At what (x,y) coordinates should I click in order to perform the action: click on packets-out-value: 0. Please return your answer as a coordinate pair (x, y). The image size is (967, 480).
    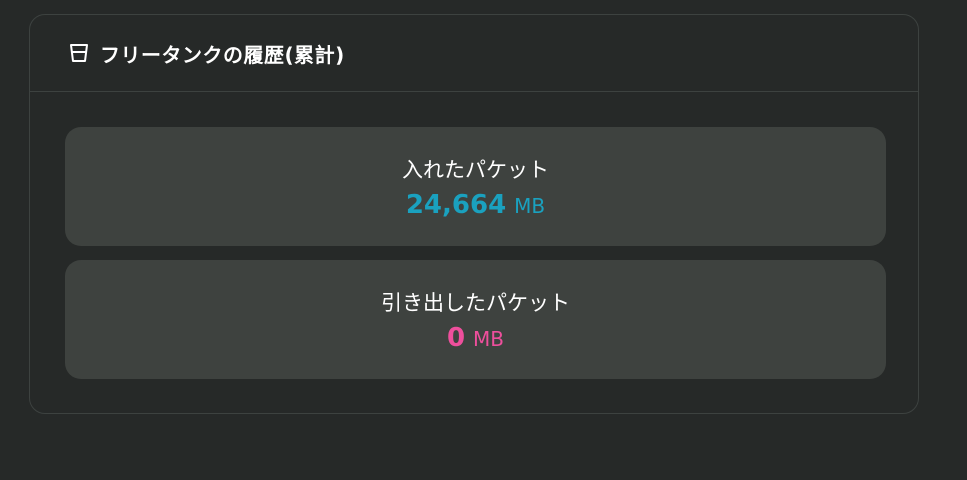
    Looking at the image, I should click on (456, 337).